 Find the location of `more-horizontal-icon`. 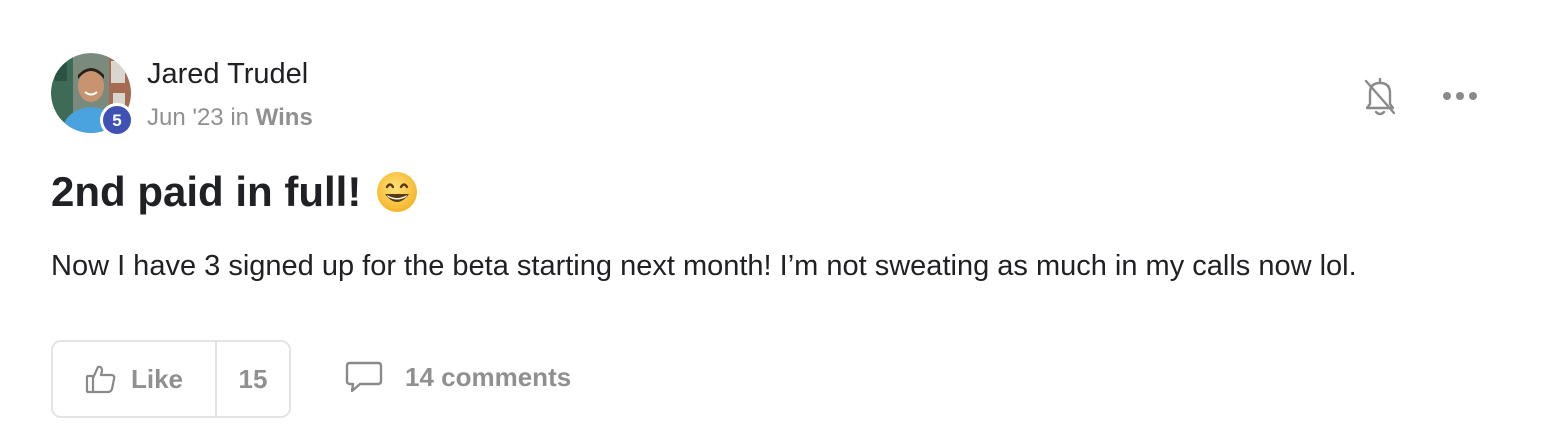

more-horizontal-icon is located at coordinates (1460, 96).